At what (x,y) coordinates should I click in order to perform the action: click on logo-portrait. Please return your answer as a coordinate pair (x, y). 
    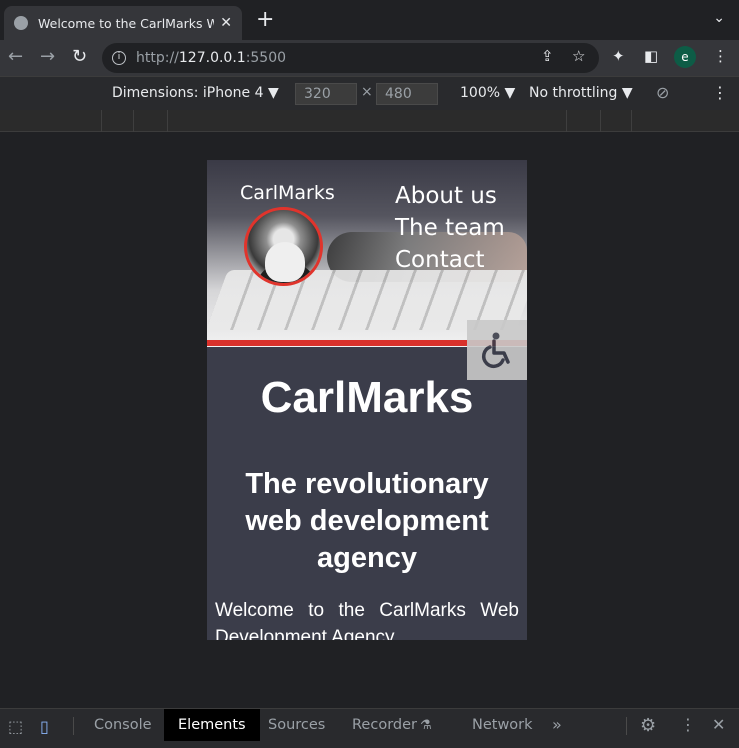
    Looking at the image, I should click on (283, 246).